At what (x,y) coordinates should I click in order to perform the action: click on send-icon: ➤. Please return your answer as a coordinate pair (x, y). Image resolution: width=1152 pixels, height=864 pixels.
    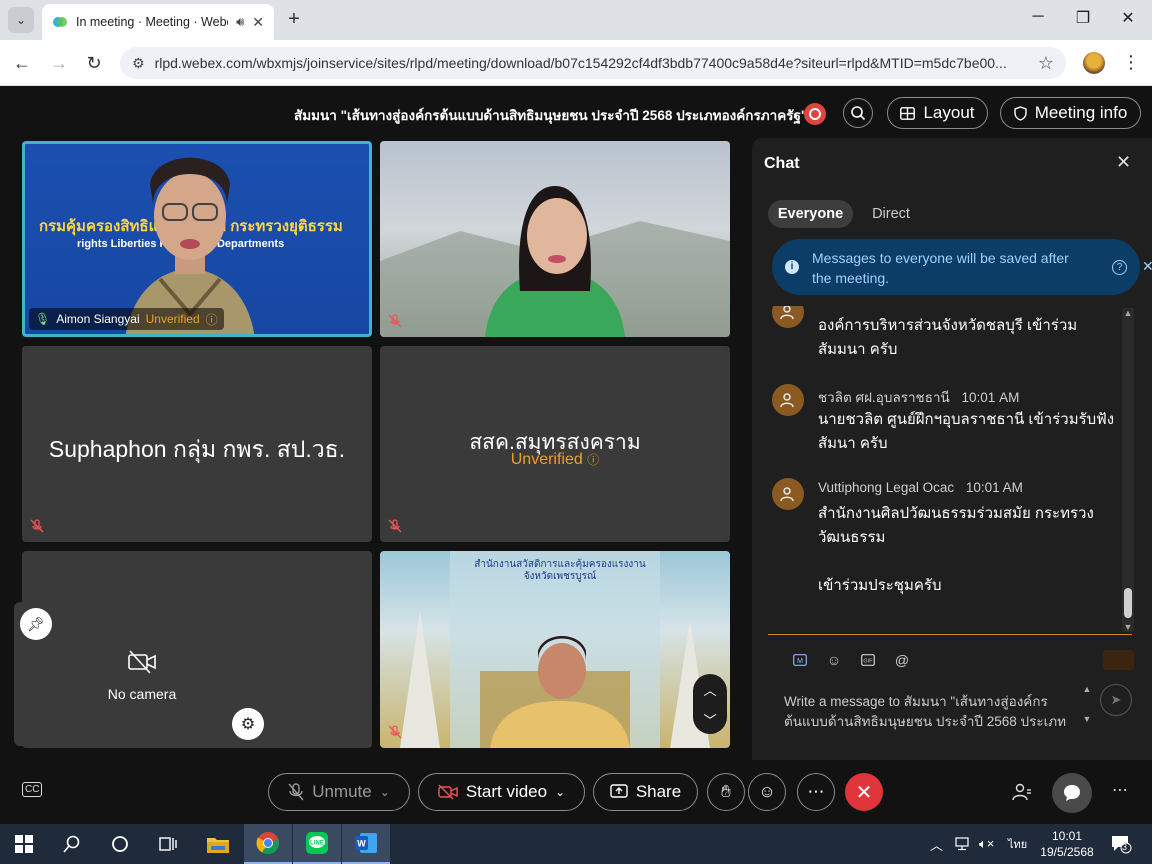
    Looking at the image, I should click on (1116, 700).